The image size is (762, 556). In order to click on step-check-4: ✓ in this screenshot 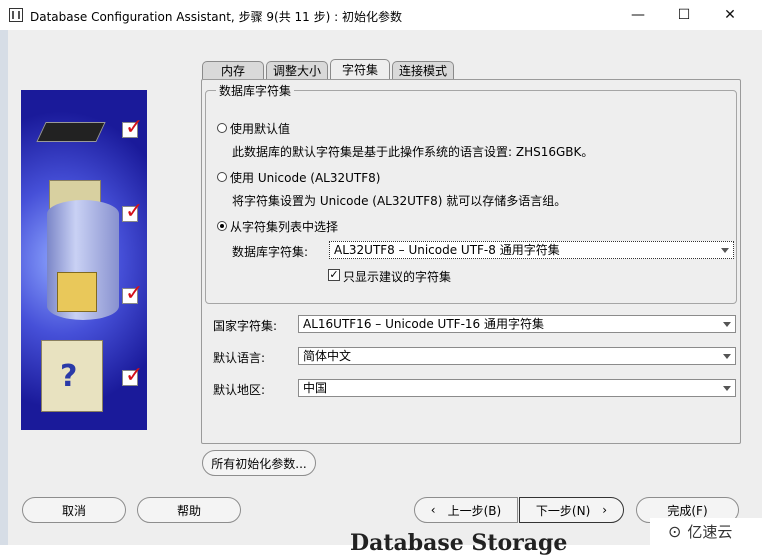, I will do `click(132, 375)`.